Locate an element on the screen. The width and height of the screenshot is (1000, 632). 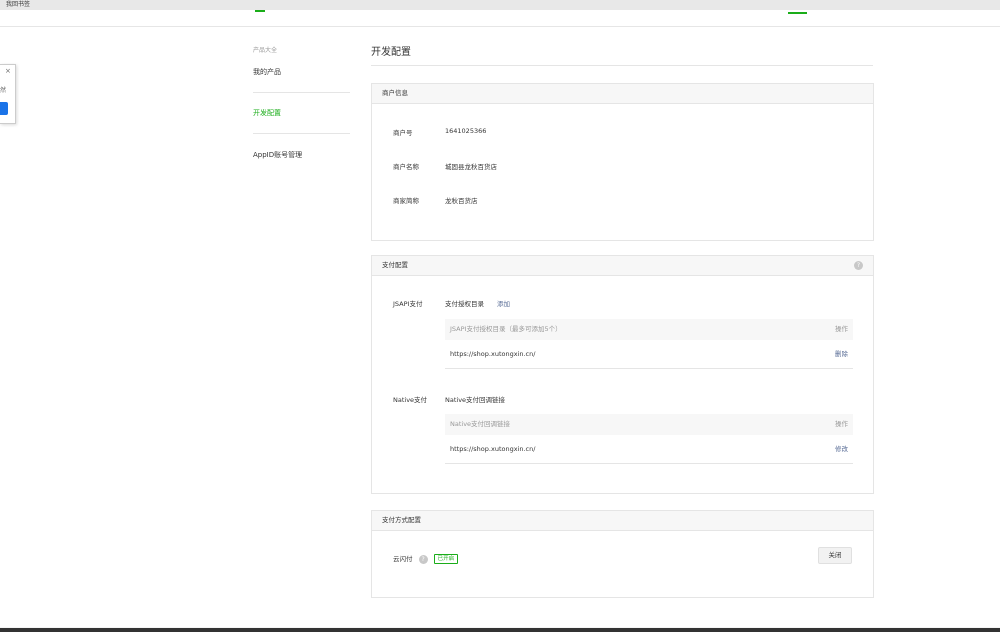
logo-mark is located at coordinates (260, 11).